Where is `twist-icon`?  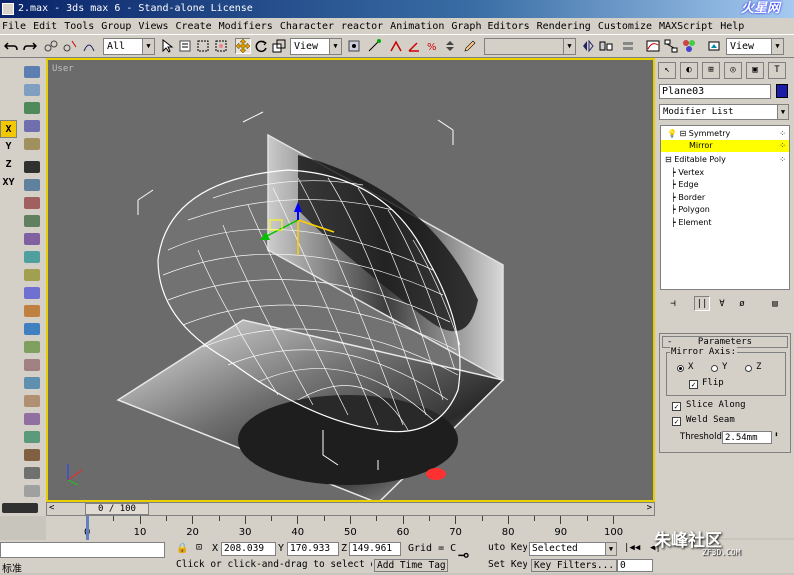
twist-icon is located at coordinates (32, 239).